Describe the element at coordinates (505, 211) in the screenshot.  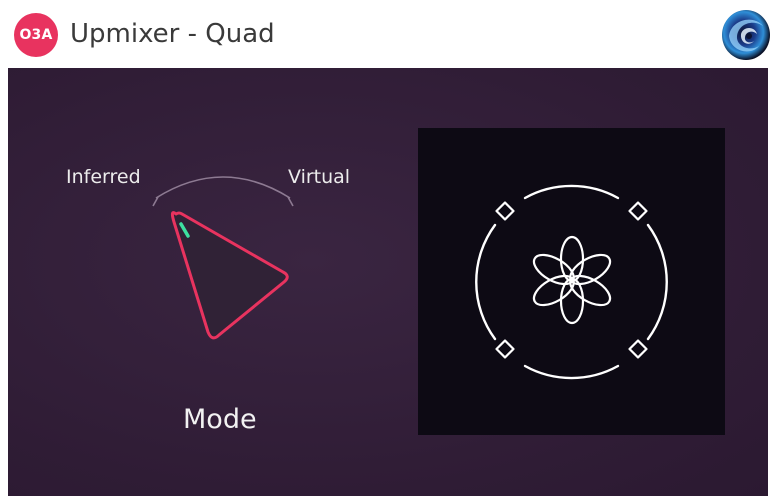
I see `speaker-front-left` at that location.